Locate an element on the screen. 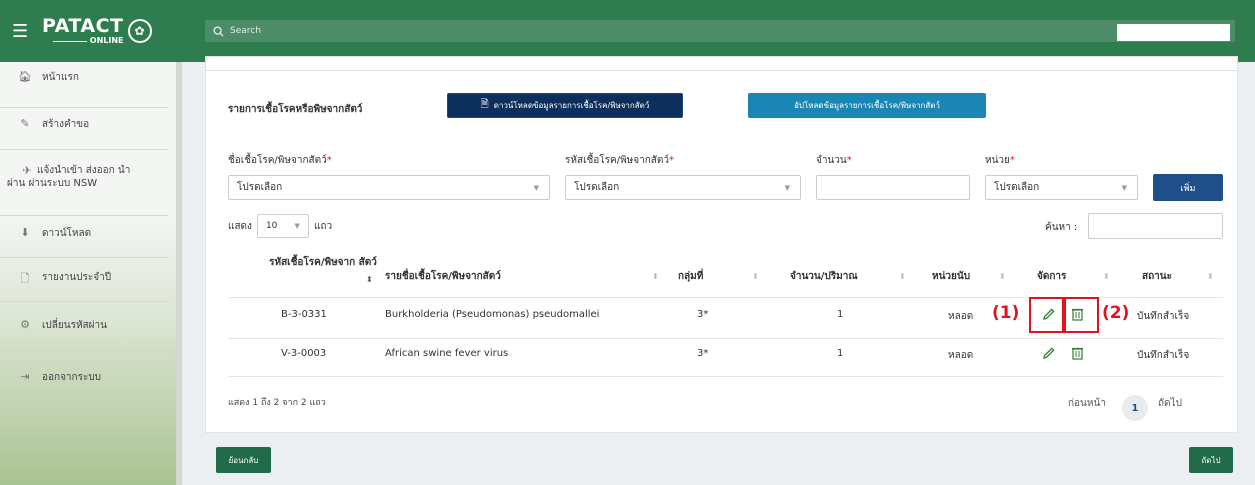 This screenshot has width=1255, height=485. top-bar: ☰ PATACT ONLINE ✿ is located at coordinates (627, 31).